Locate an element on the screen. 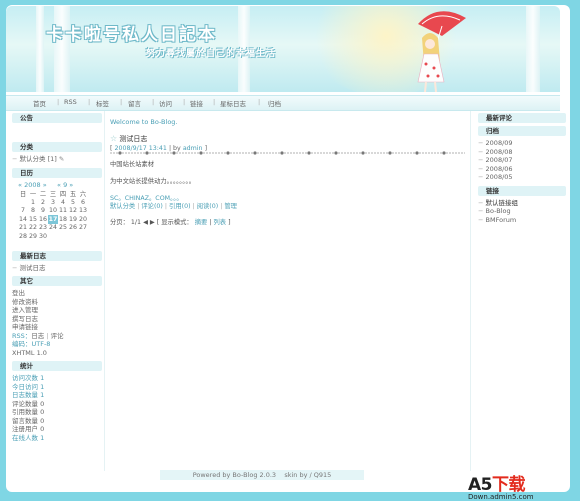  main-nav: 首页 | RSS | 标签 | 留言 | 访问 | 链接 | 星标日志 | 归档 is located at coordinates (283, 103).